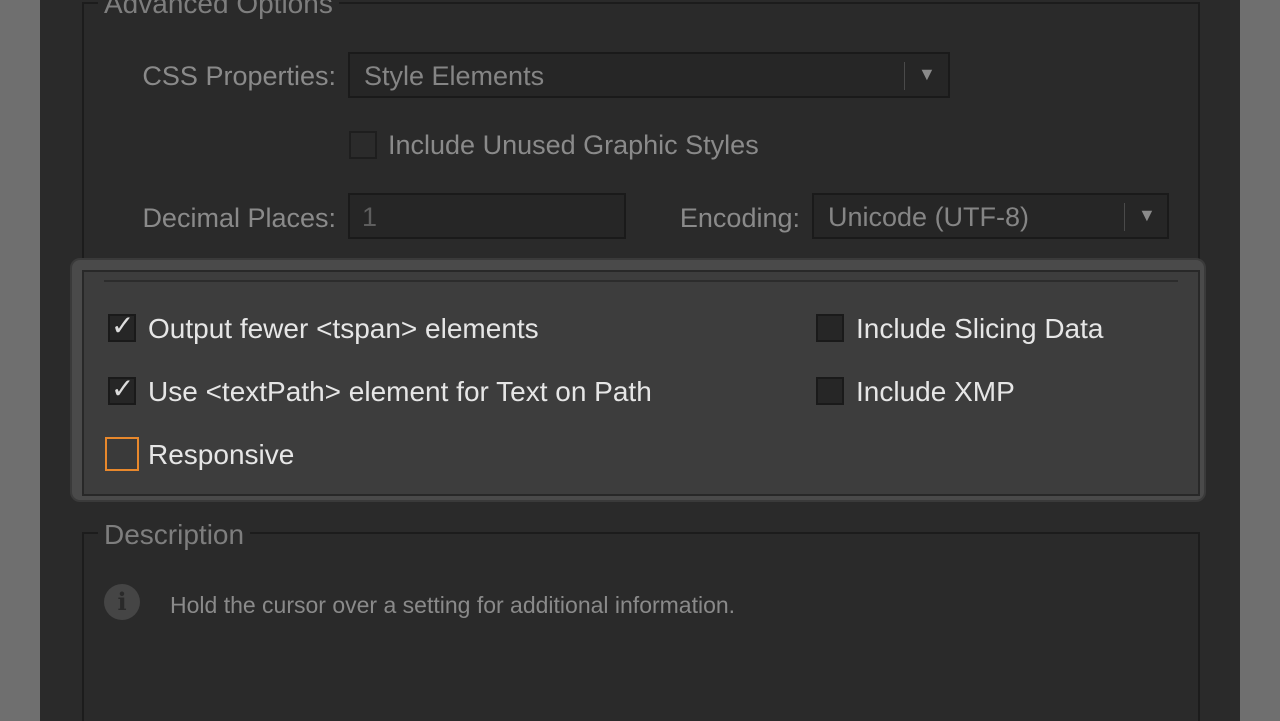 This screenshot has width=1280, height=721. What do you see at coordinates (935, 392) in the screenshot?
I see `include-xmp-label: Include XMP` at bounding box center [935, 392].